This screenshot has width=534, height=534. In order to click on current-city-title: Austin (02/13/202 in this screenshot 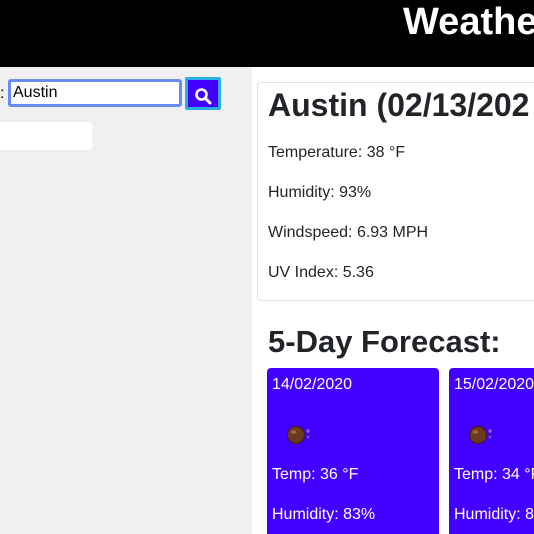, I will do `click(399, 105)`.